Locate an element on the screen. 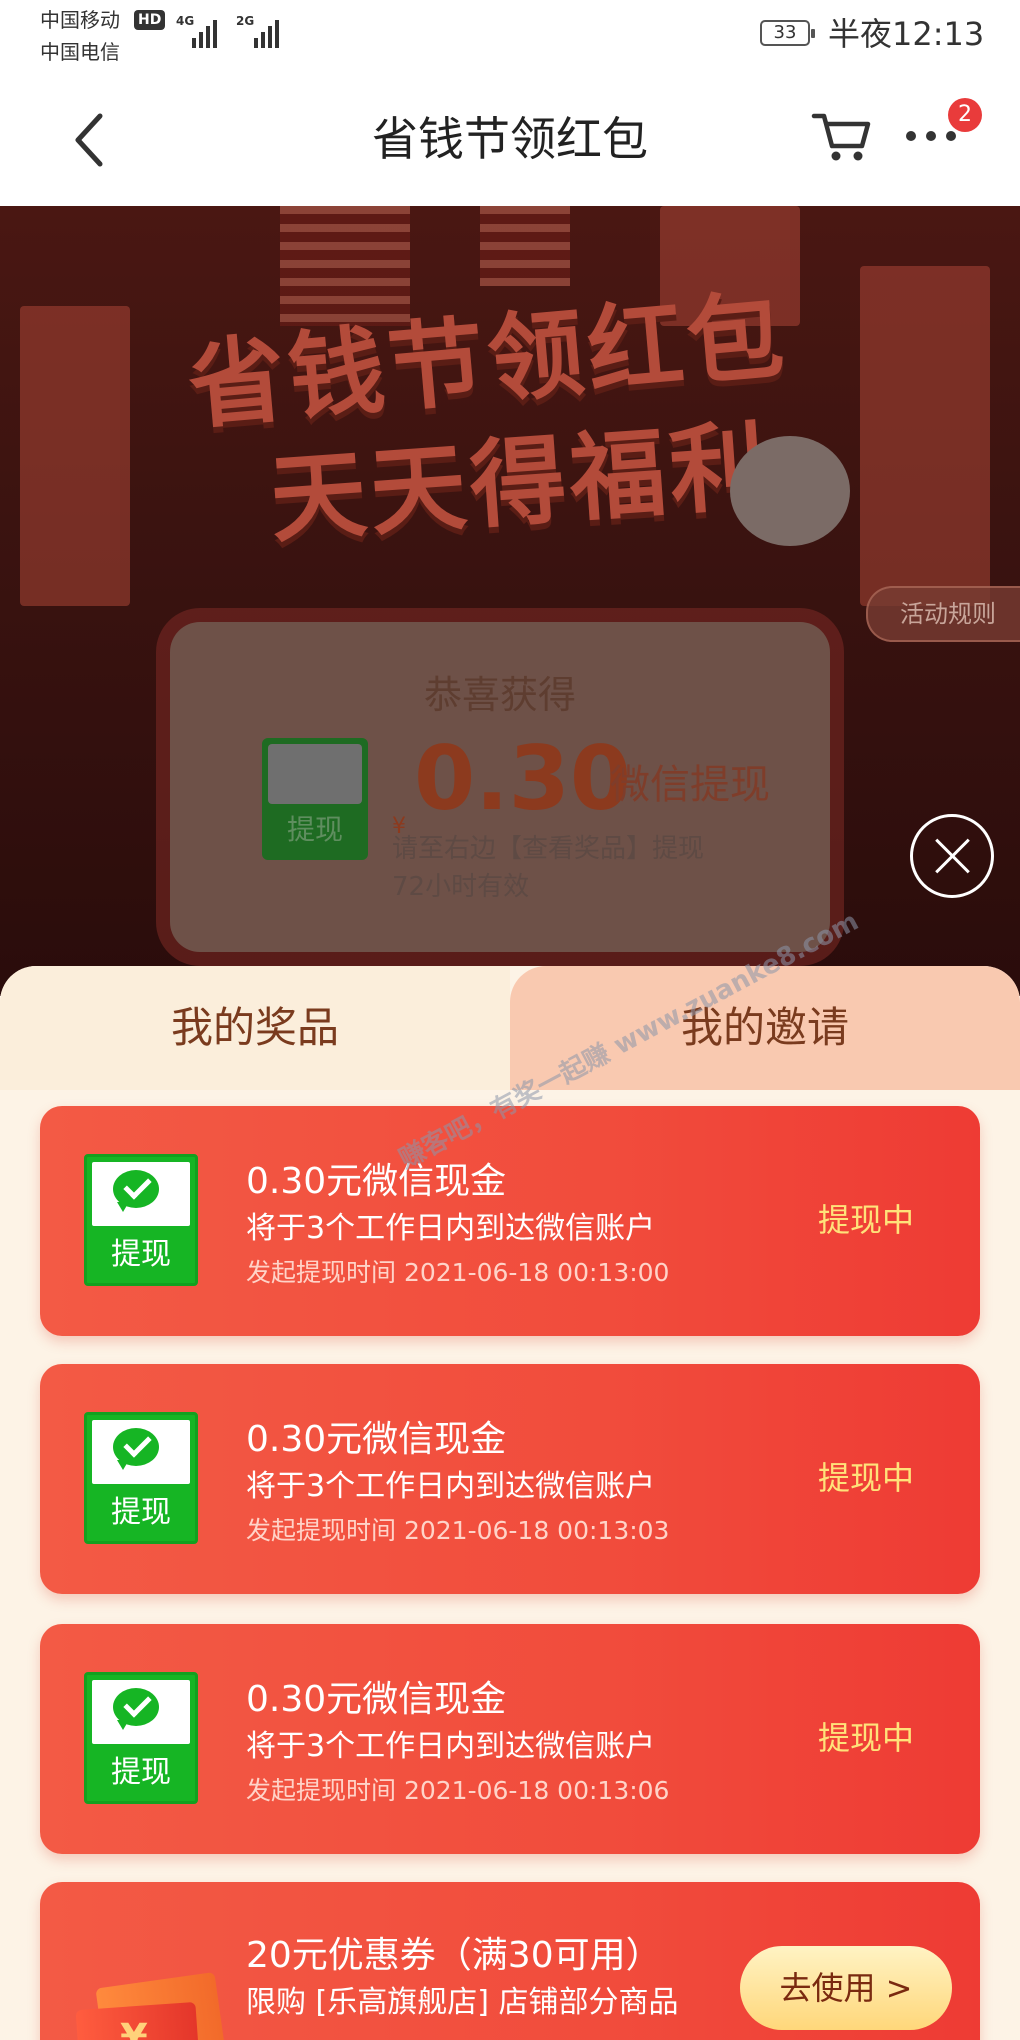  coupon-currency: ¥ is located at coordinates (134, 2028).